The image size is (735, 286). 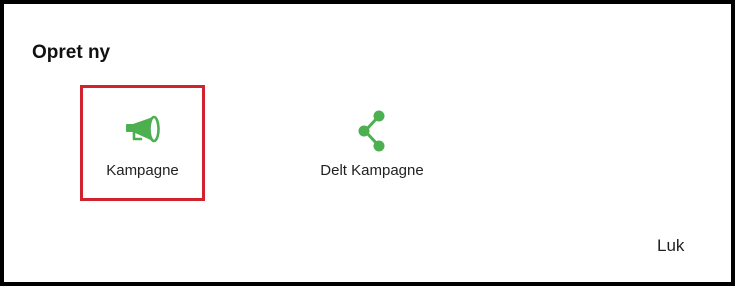 I want to click on option-kampagne: Kampagne, so click(x=142, y=143).